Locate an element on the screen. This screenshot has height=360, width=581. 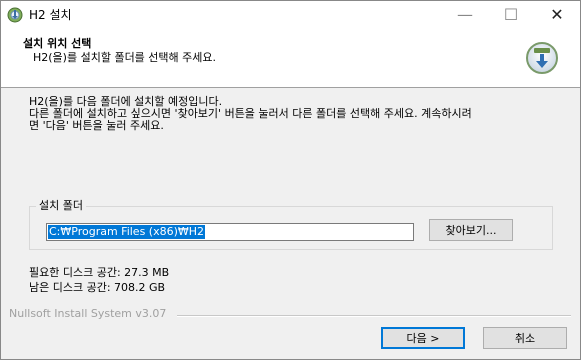
destination-path-text: C:₩Program Files (x86)₩H2 is located at coordinates (127, 232).